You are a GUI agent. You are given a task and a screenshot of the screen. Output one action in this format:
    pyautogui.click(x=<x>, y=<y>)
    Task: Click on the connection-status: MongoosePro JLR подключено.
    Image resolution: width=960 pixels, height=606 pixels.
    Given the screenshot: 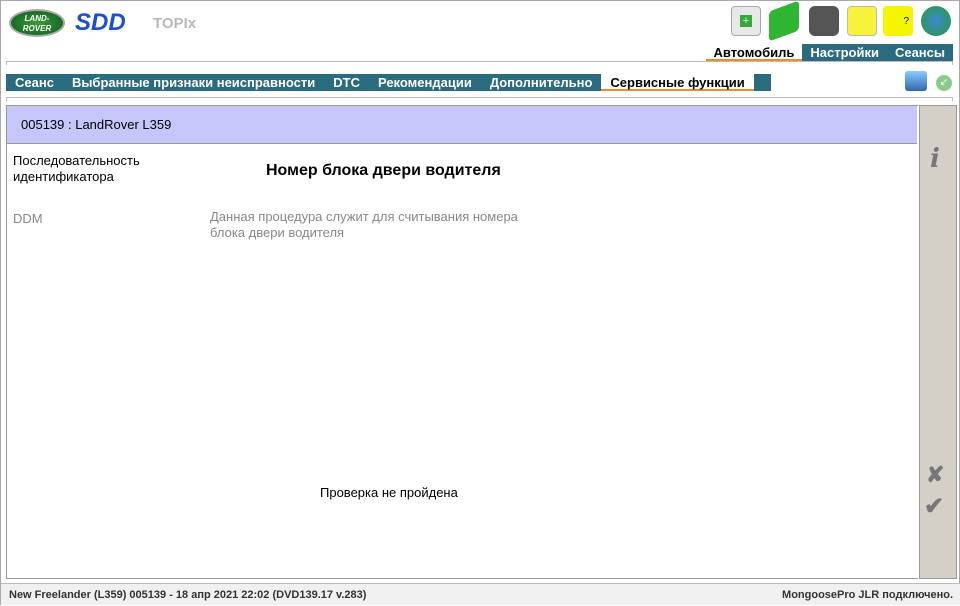 What is the action you would take?
    pyautogui.click(x=867, y=595)
    